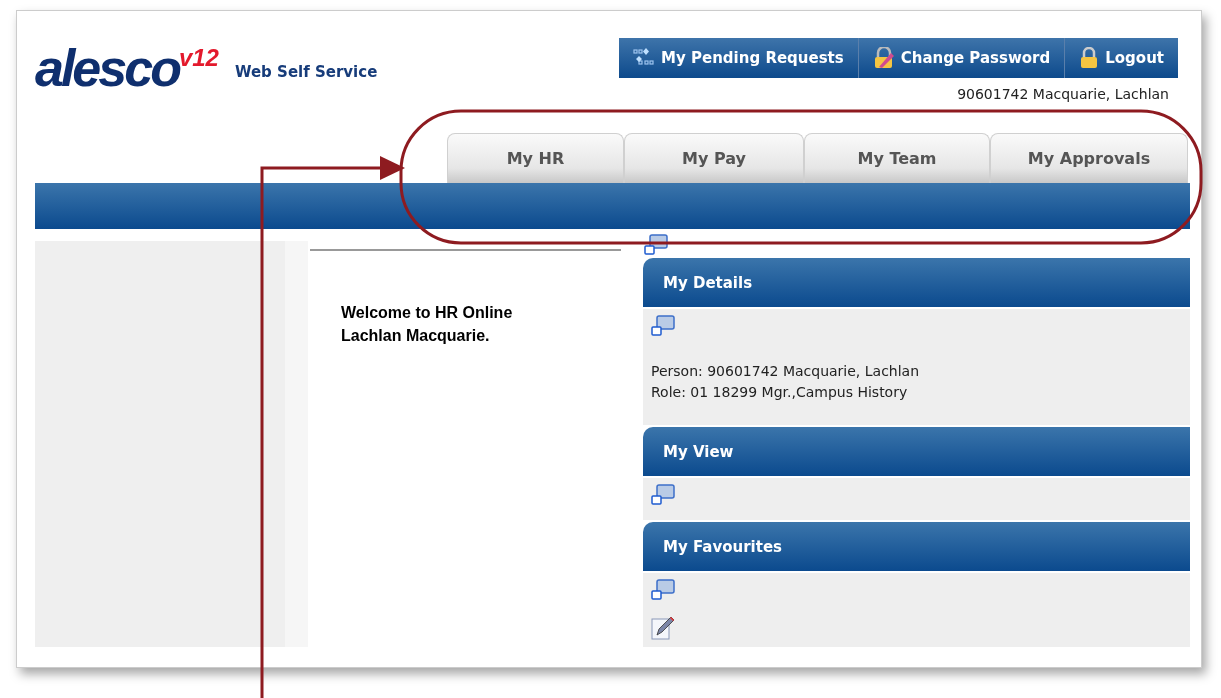 The width and height of the screenshot is (1221, 698). Describe the element at coordinates (1063, 94) in the screenshot. I see `user-name: 90601742 Macquarie, Lachlan` at that location.